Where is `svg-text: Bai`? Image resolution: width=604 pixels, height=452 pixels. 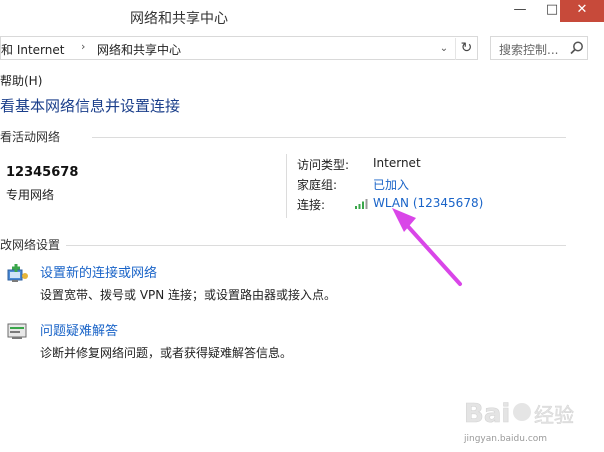
svg-text: Bai is located at coordinates (487, 414).